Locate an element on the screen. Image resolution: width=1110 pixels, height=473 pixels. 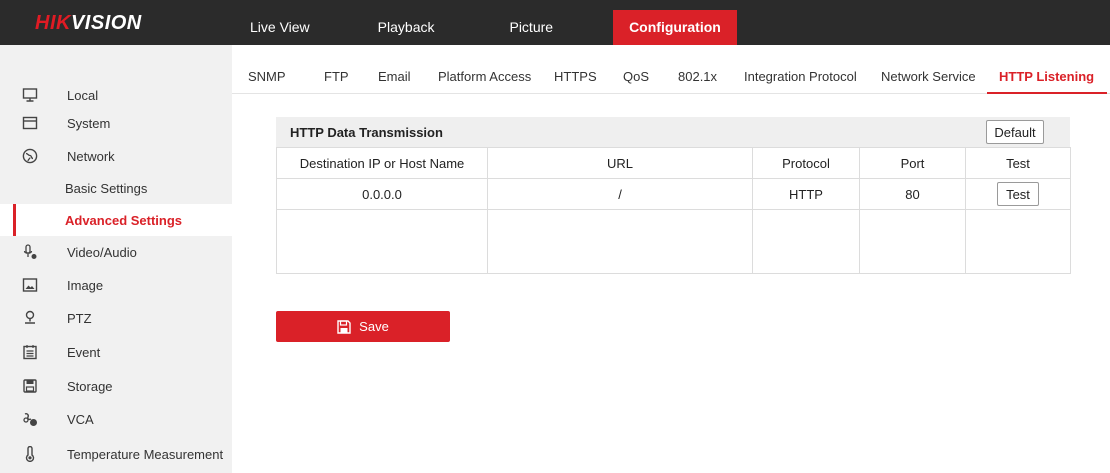
column-header-test: Test is located at coordinates (1018, 163).